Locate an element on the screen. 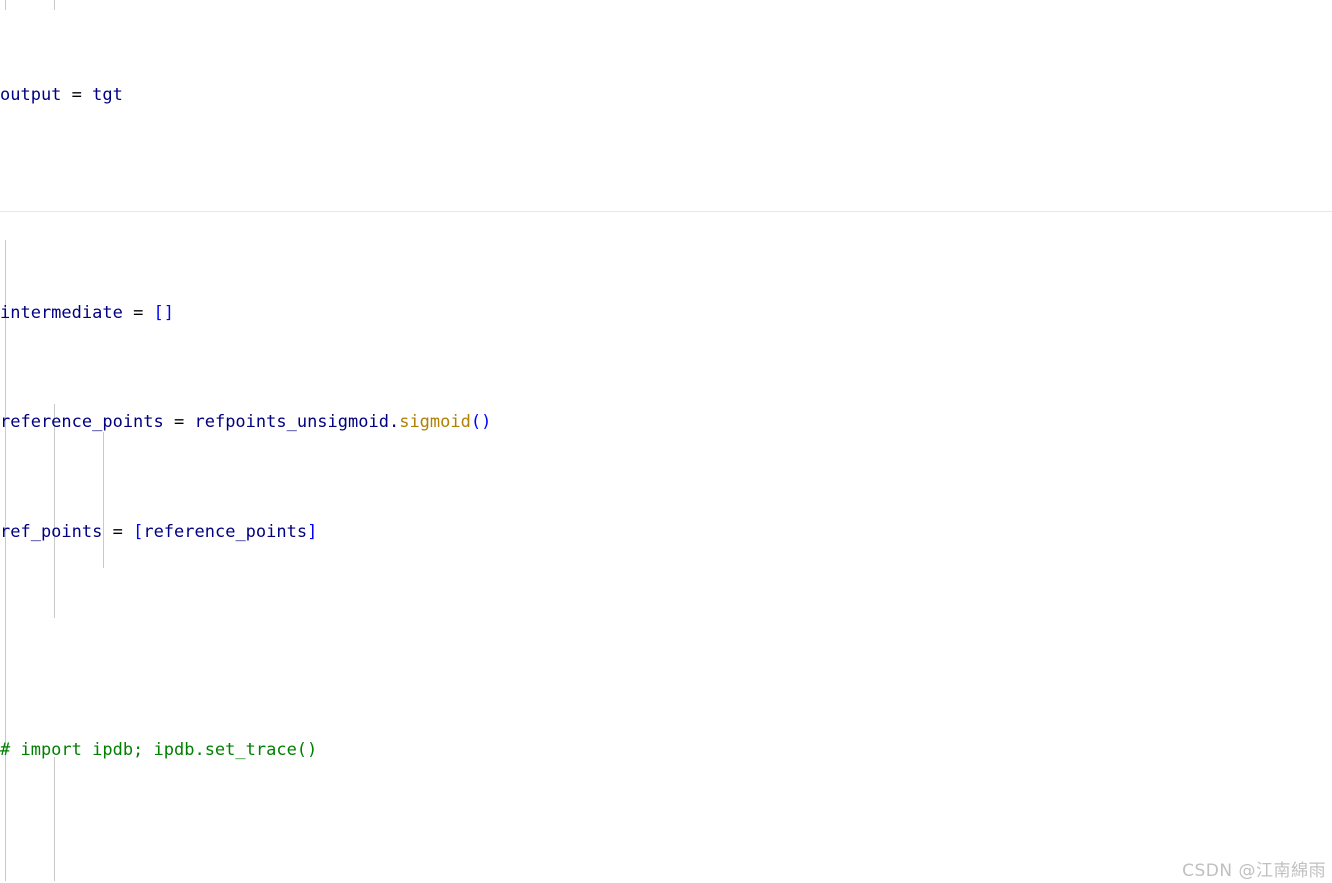 Image resolution: width=1332 pixels, height=883 pixels. code-line: ref_points = [reference_points] is located at coordinates (666, 532).